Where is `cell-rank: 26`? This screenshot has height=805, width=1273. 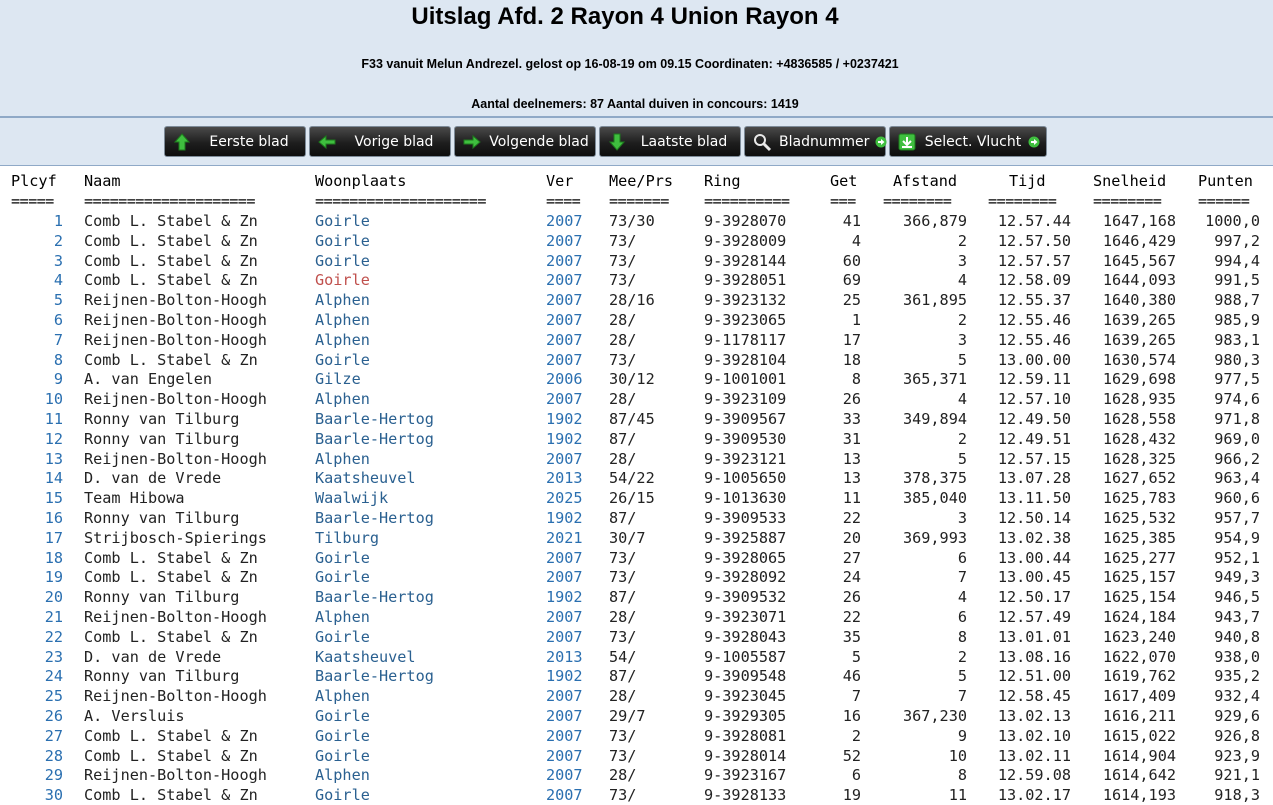
cell-rank: 26 is located at coordinates (54, 716).